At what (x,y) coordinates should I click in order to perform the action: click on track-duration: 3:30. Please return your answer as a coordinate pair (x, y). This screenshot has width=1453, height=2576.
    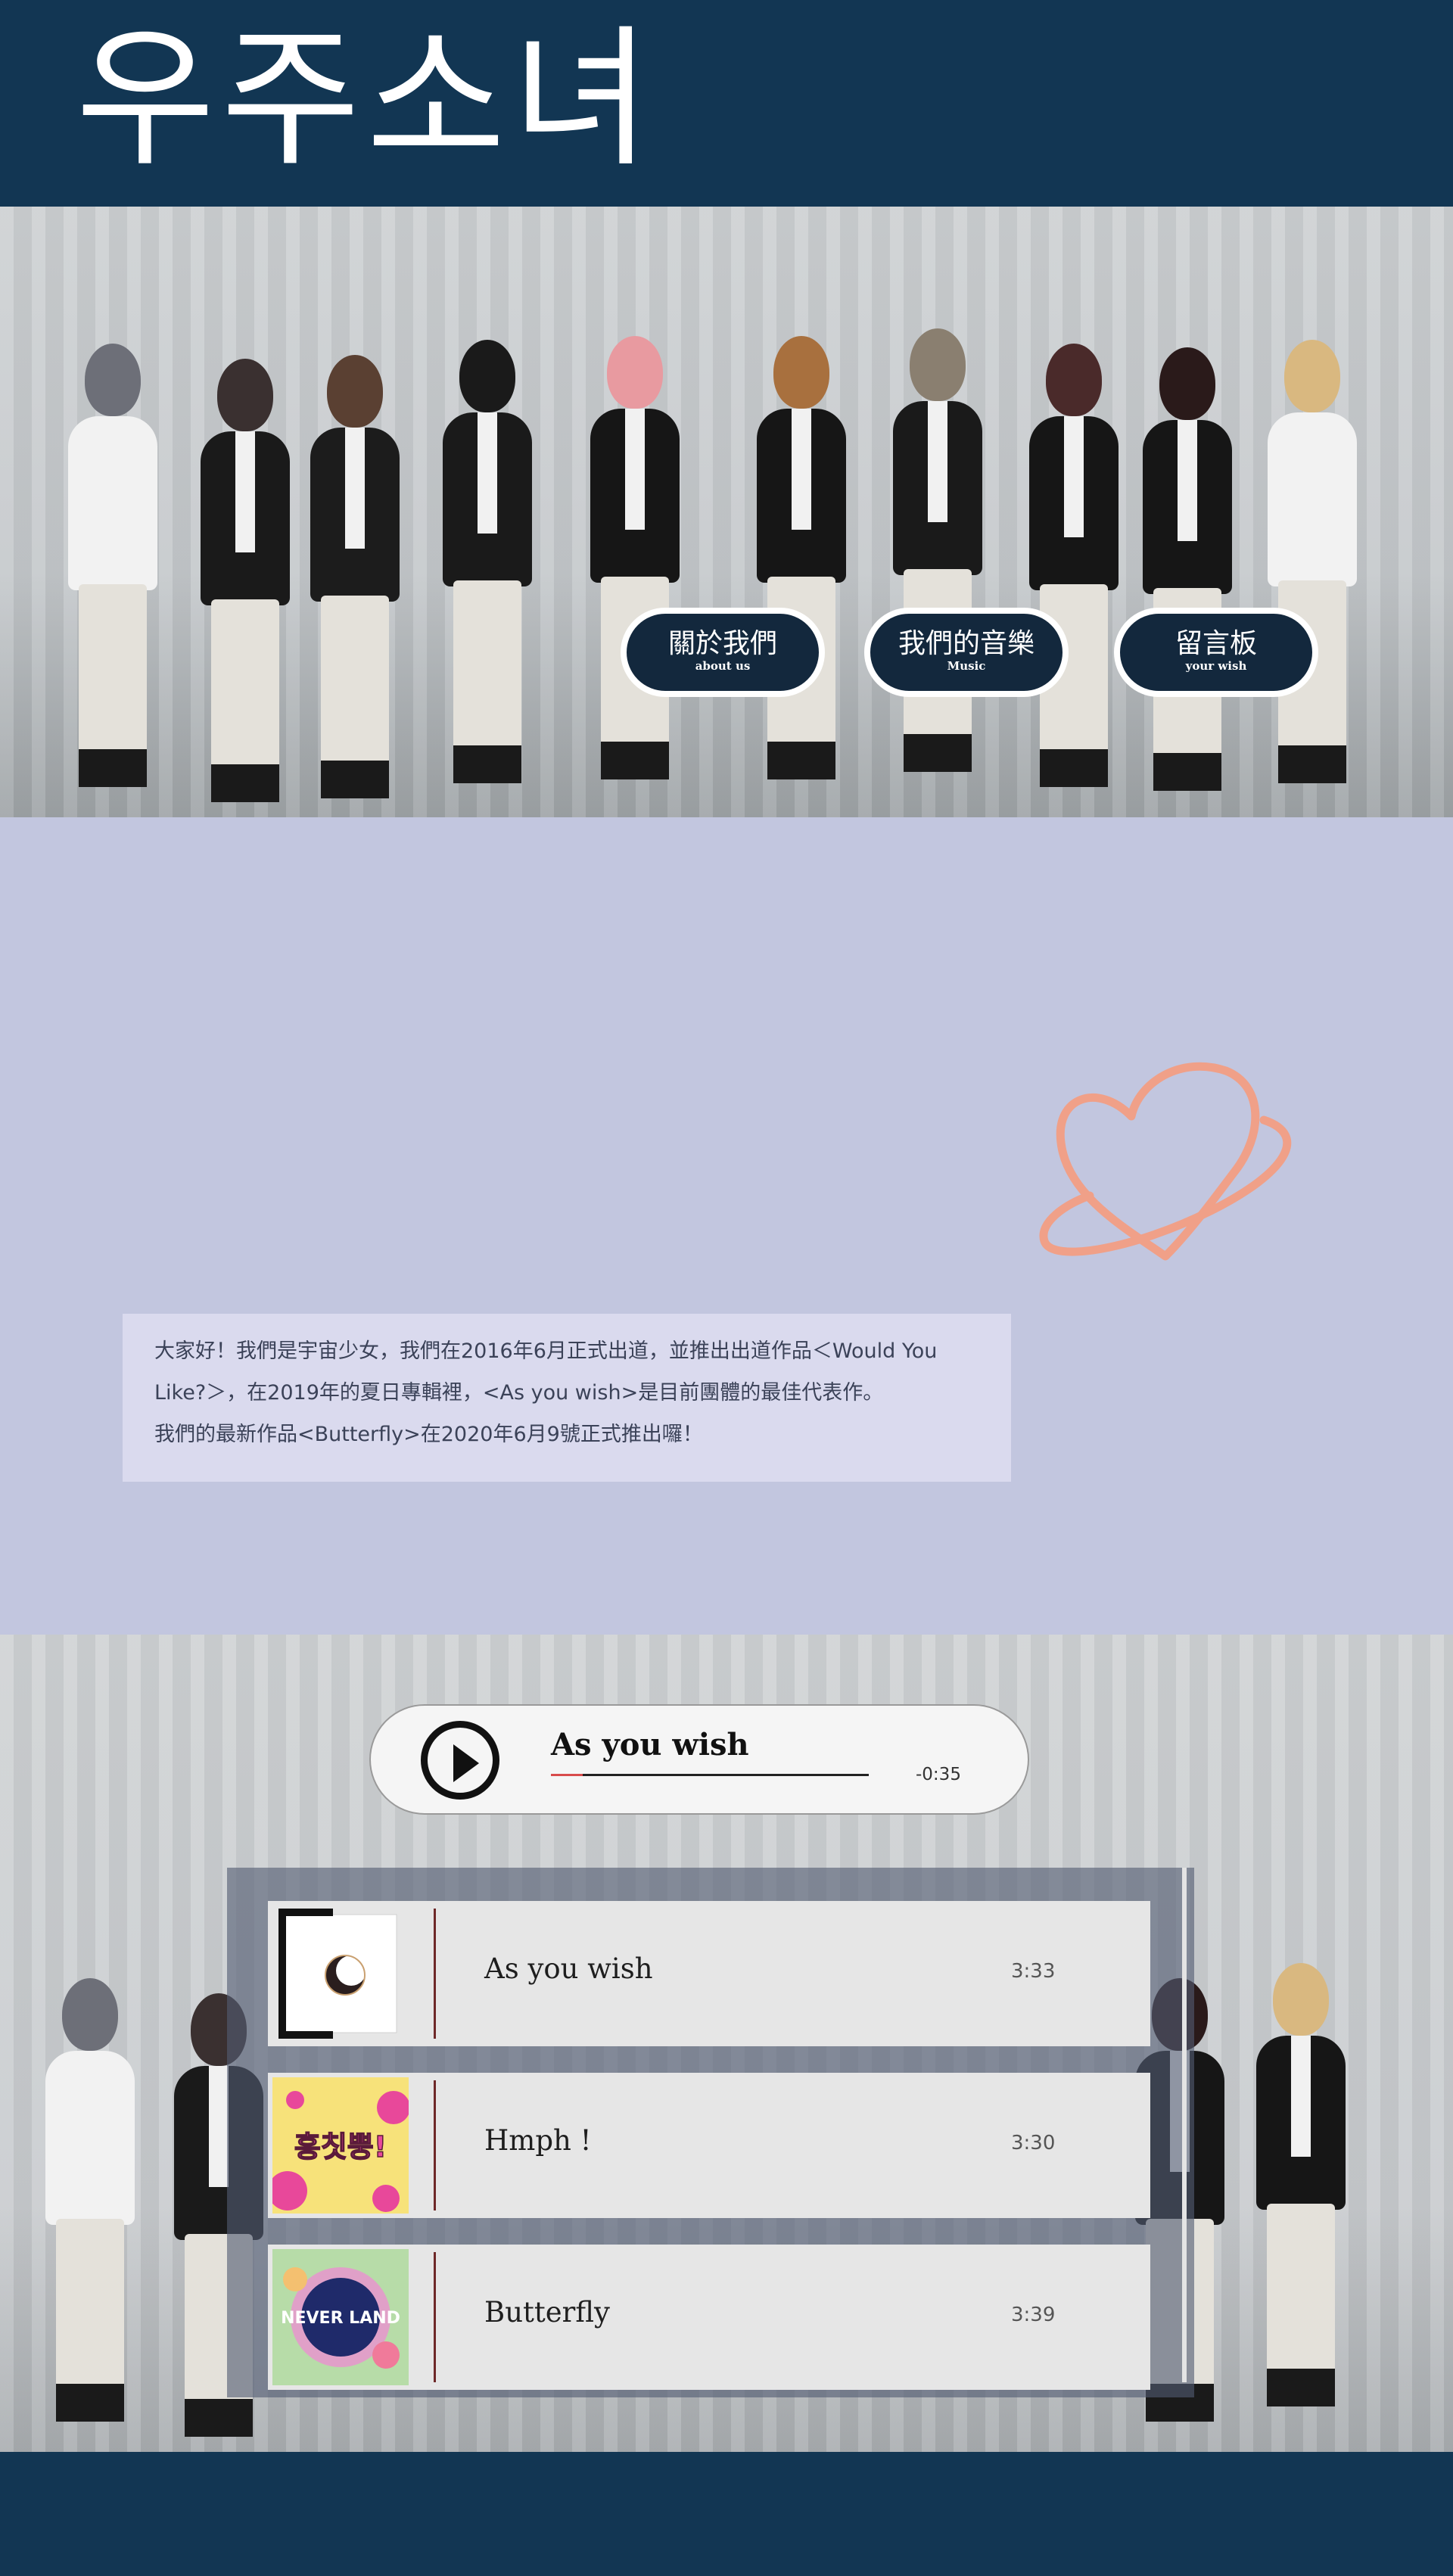
    Looking at the image, I should click on (1033, 2143).